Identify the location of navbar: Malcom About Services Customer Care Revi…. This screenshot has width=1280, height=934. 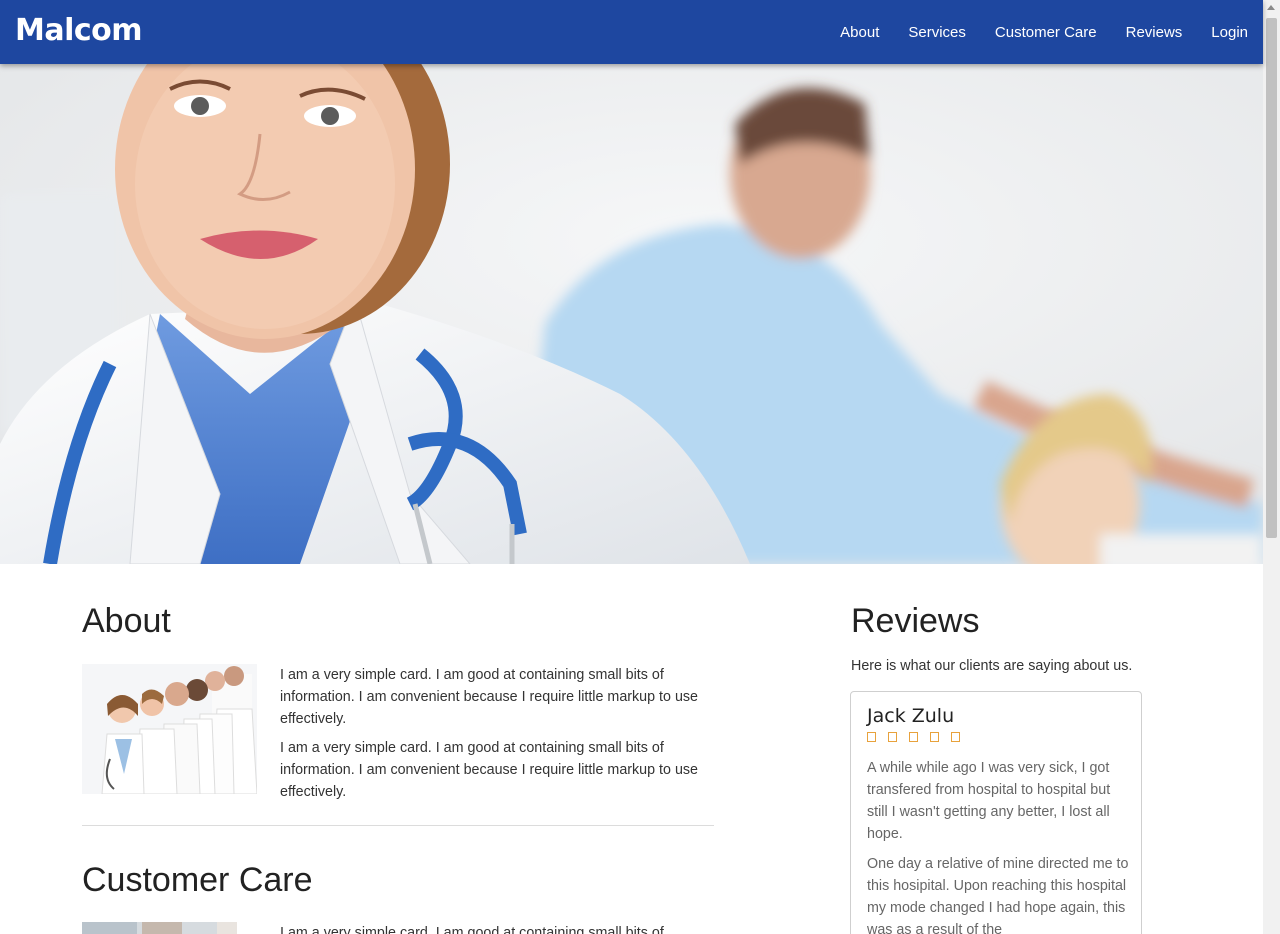
(631, 32).